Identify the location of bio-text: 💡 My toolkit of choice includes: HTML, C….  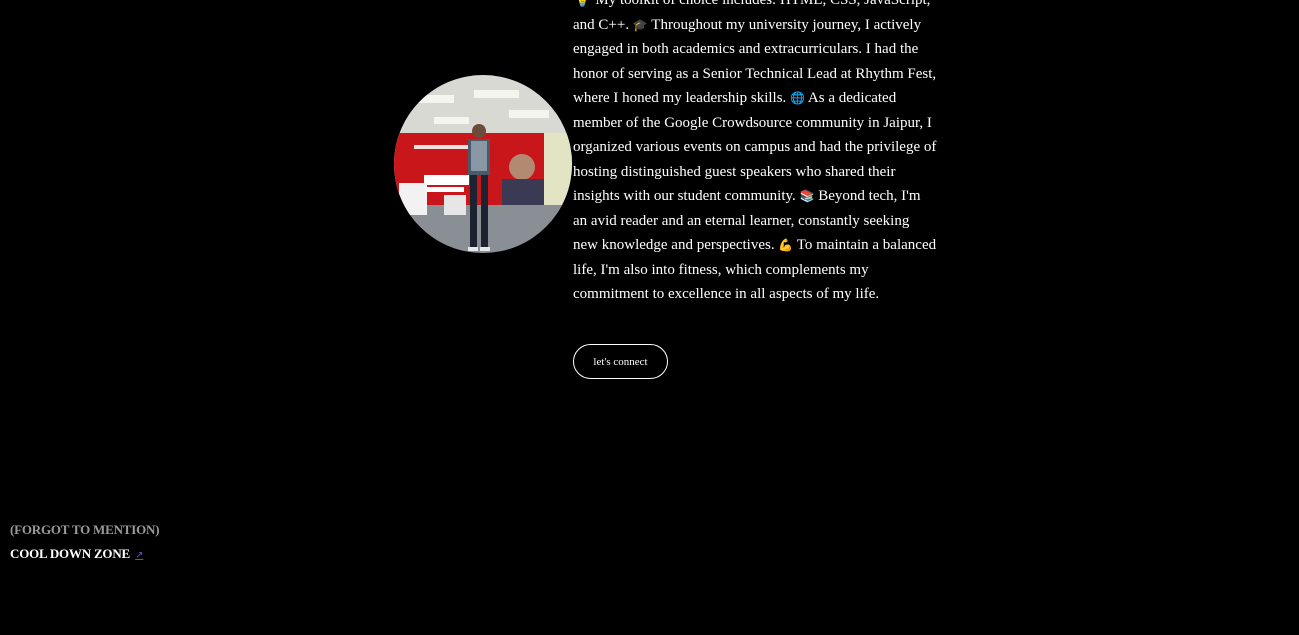
(755, 153).